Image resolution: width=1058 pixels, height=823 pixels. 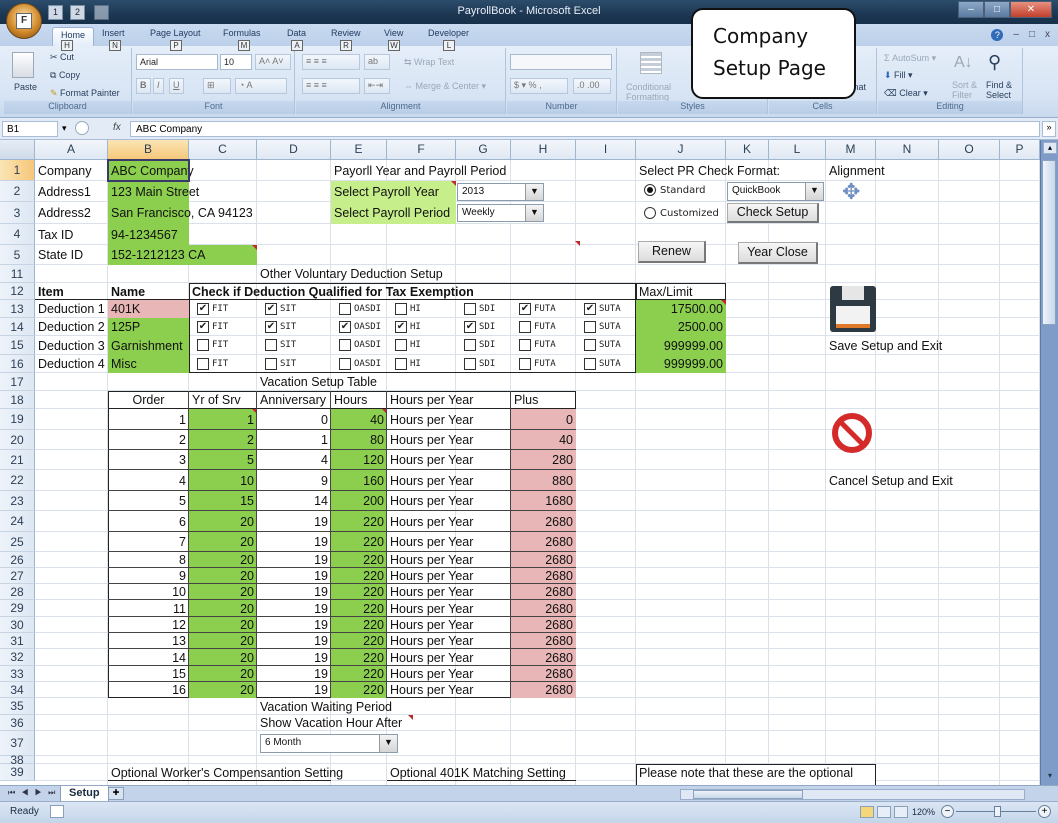 I want to click on column-header: I, so click(x=606, y=150).